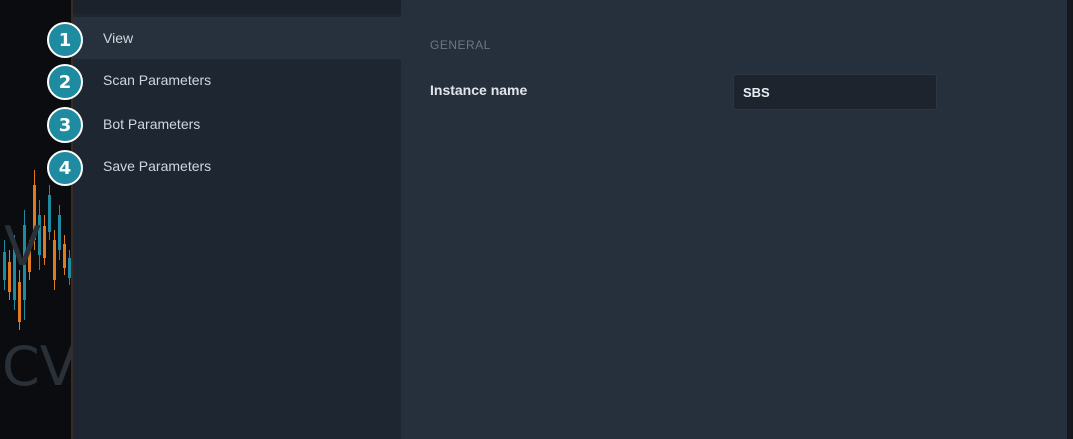 The width and height of the screenshot is (1073, 439). Describe the element at coordinates (237, 7) in the screenshot. I see `sidebar-header-strip` at that location.